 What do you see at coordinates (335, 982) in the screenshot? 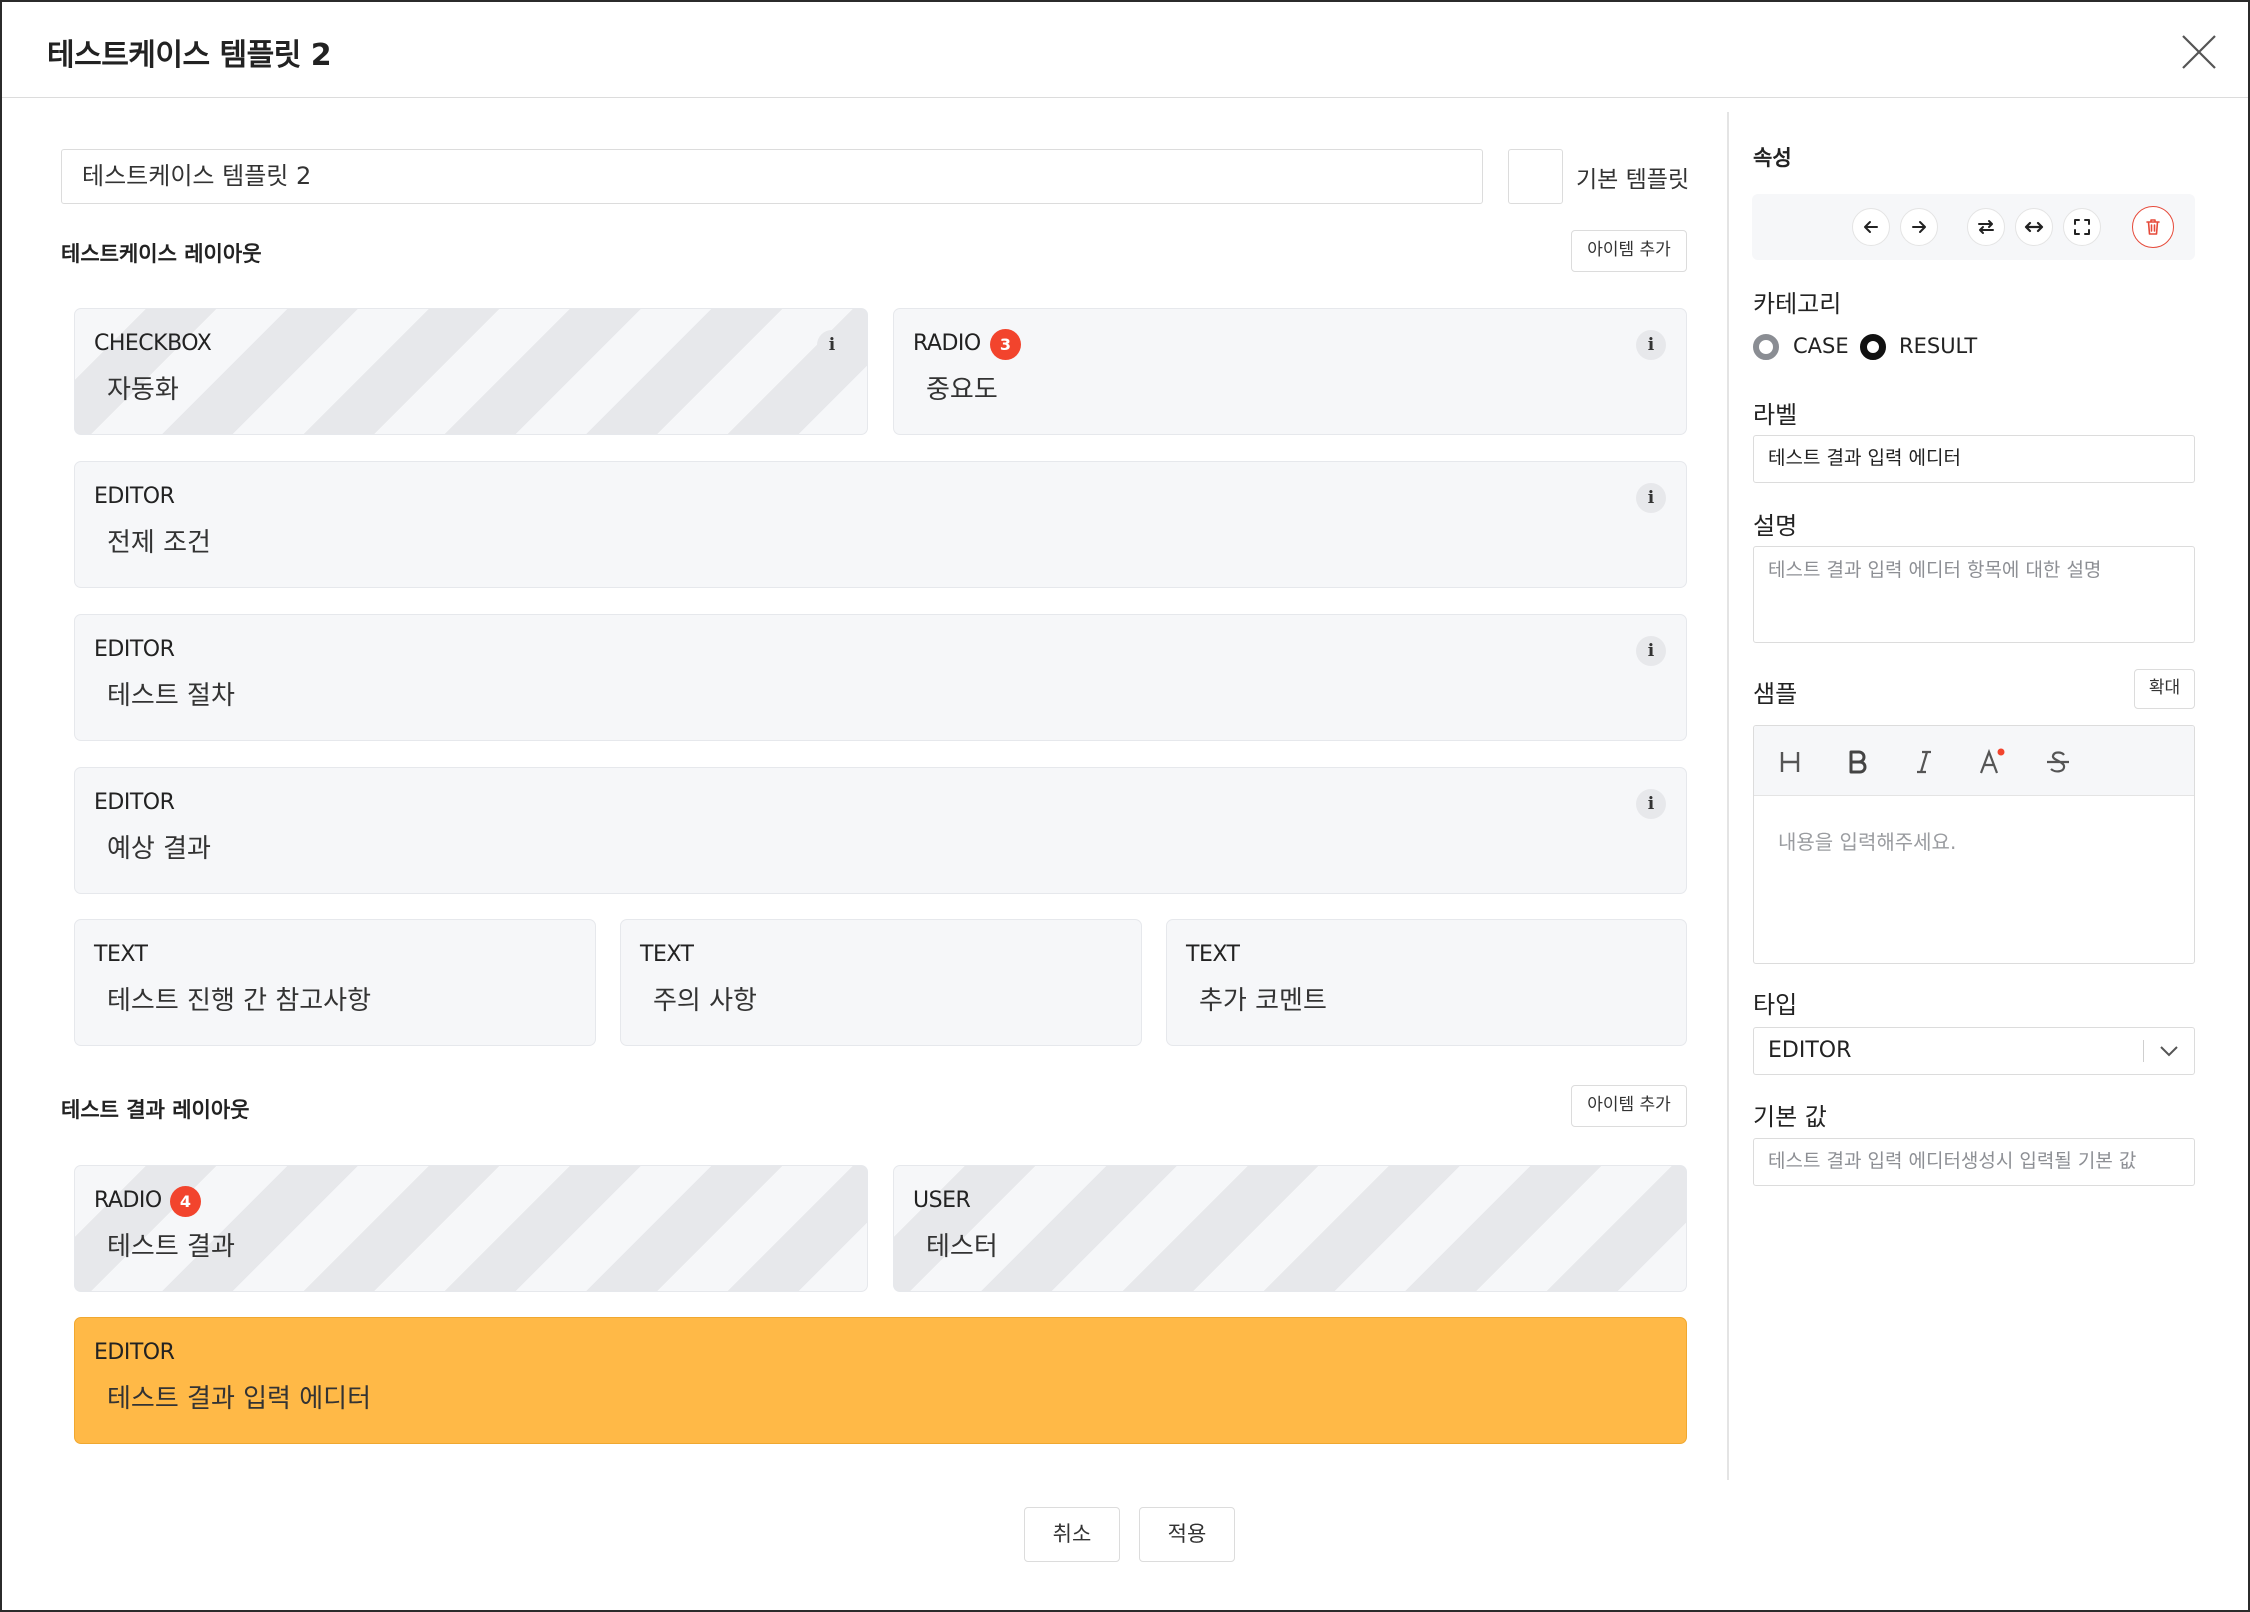
I see `case-item-text: TEXT 테스트 진행 간 참고사항` at bounding box center [335, 982].